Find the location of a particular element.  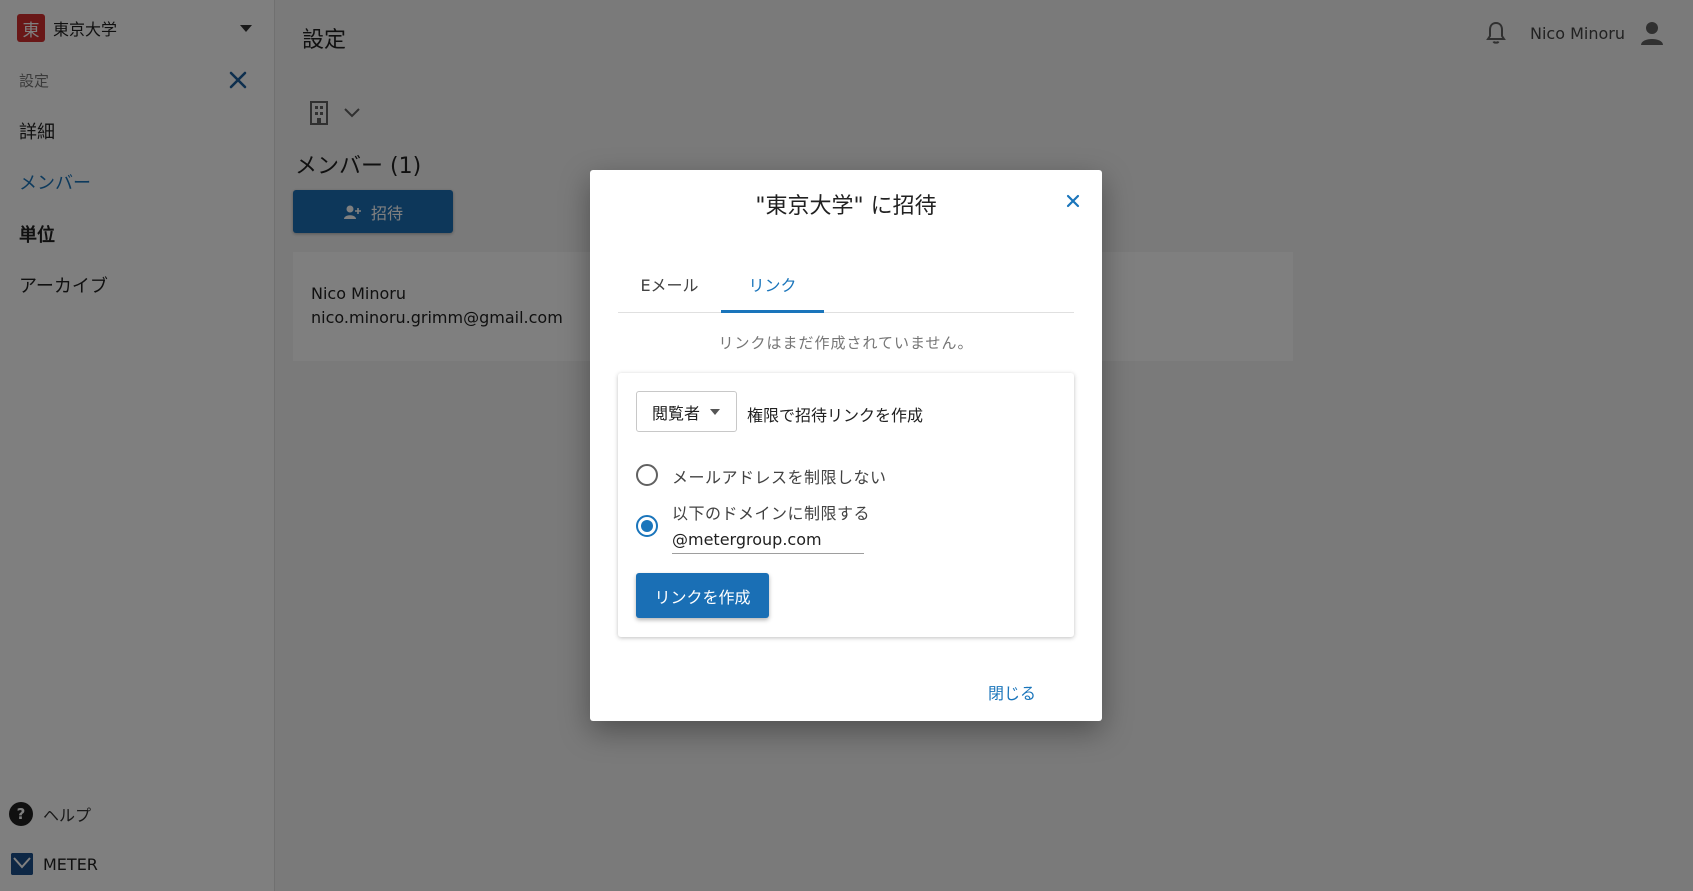

dialog-title: "東京大学" に招待 is located at coordinates (846, 206).